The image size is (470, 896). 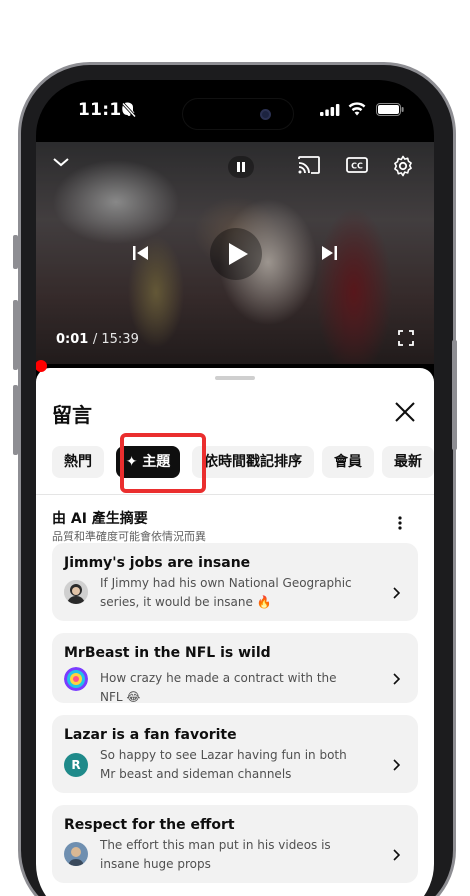 I want to click on settings-gear-icon, so click(x=403, y=166).